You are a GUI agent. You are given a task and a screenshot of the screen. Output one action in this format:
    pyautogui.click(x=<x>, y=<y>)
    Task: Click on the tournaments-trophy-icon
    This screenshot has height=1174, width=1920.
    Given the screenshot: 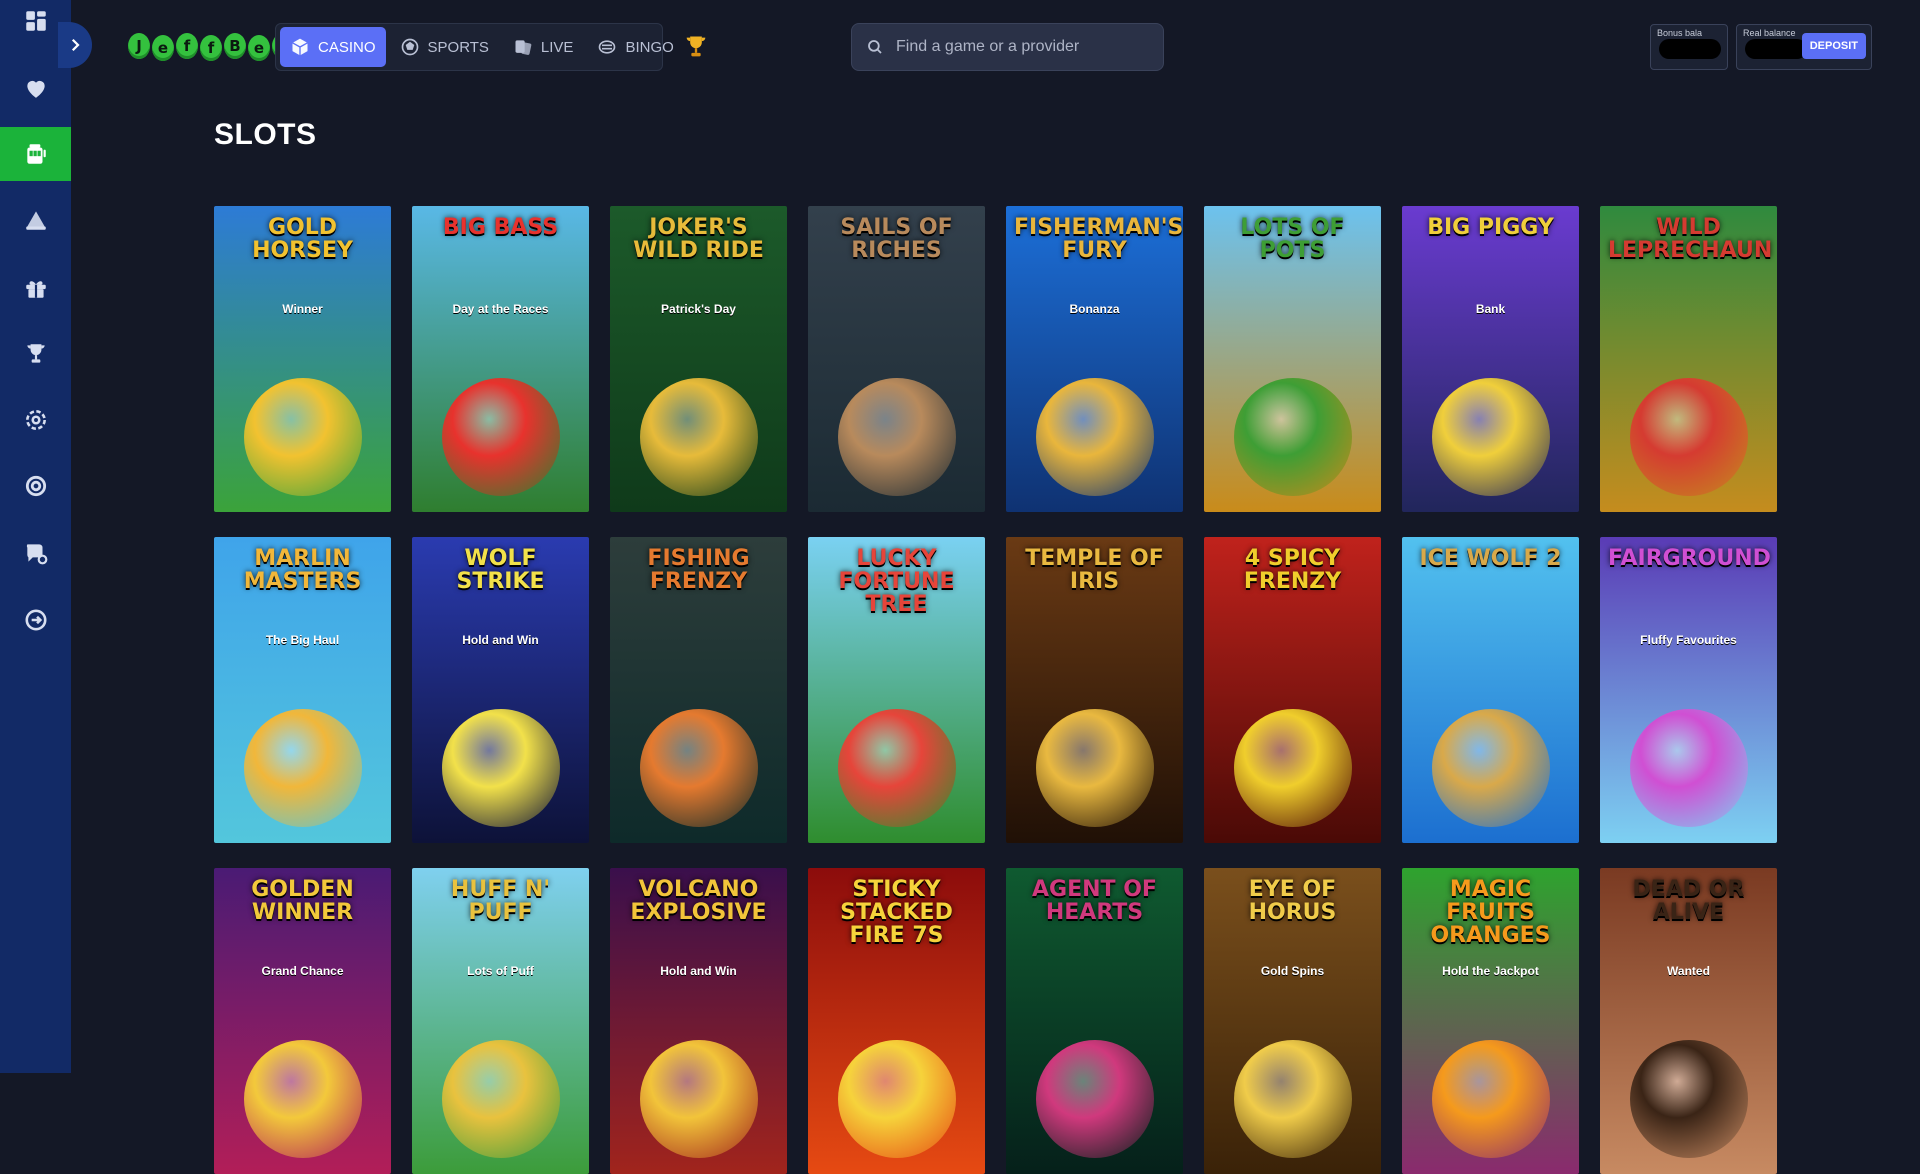 What is the action you would take?
    pyautogui.click(x=696, y=47)
    